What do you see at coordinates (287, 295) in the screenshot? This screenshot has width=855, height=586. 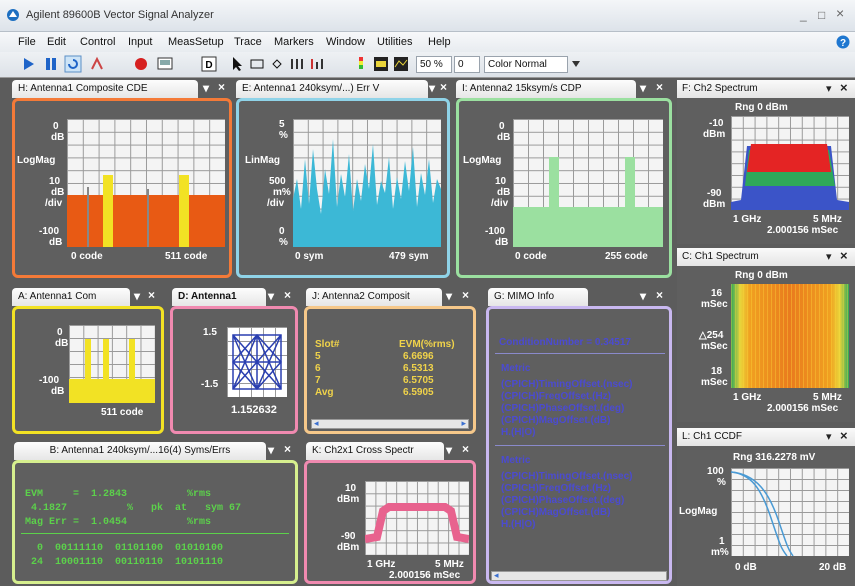 I see `panel-d-close-button: ×` at bounding box center [287, 295].